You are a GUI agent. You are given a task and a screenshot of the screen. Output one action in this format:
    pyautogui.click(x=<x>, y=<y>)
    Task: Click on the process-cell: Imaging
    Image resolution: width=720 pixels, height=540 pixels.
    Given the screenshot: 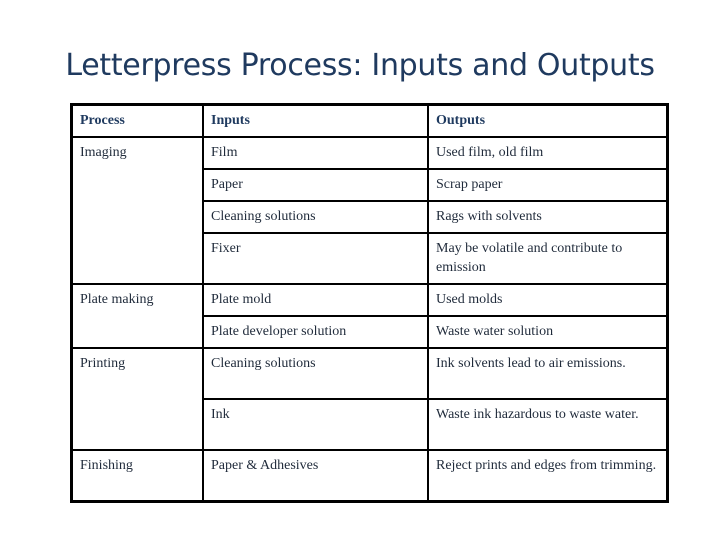 What is the action you would take?
    pyautogui.click(x=137, y=210)
    